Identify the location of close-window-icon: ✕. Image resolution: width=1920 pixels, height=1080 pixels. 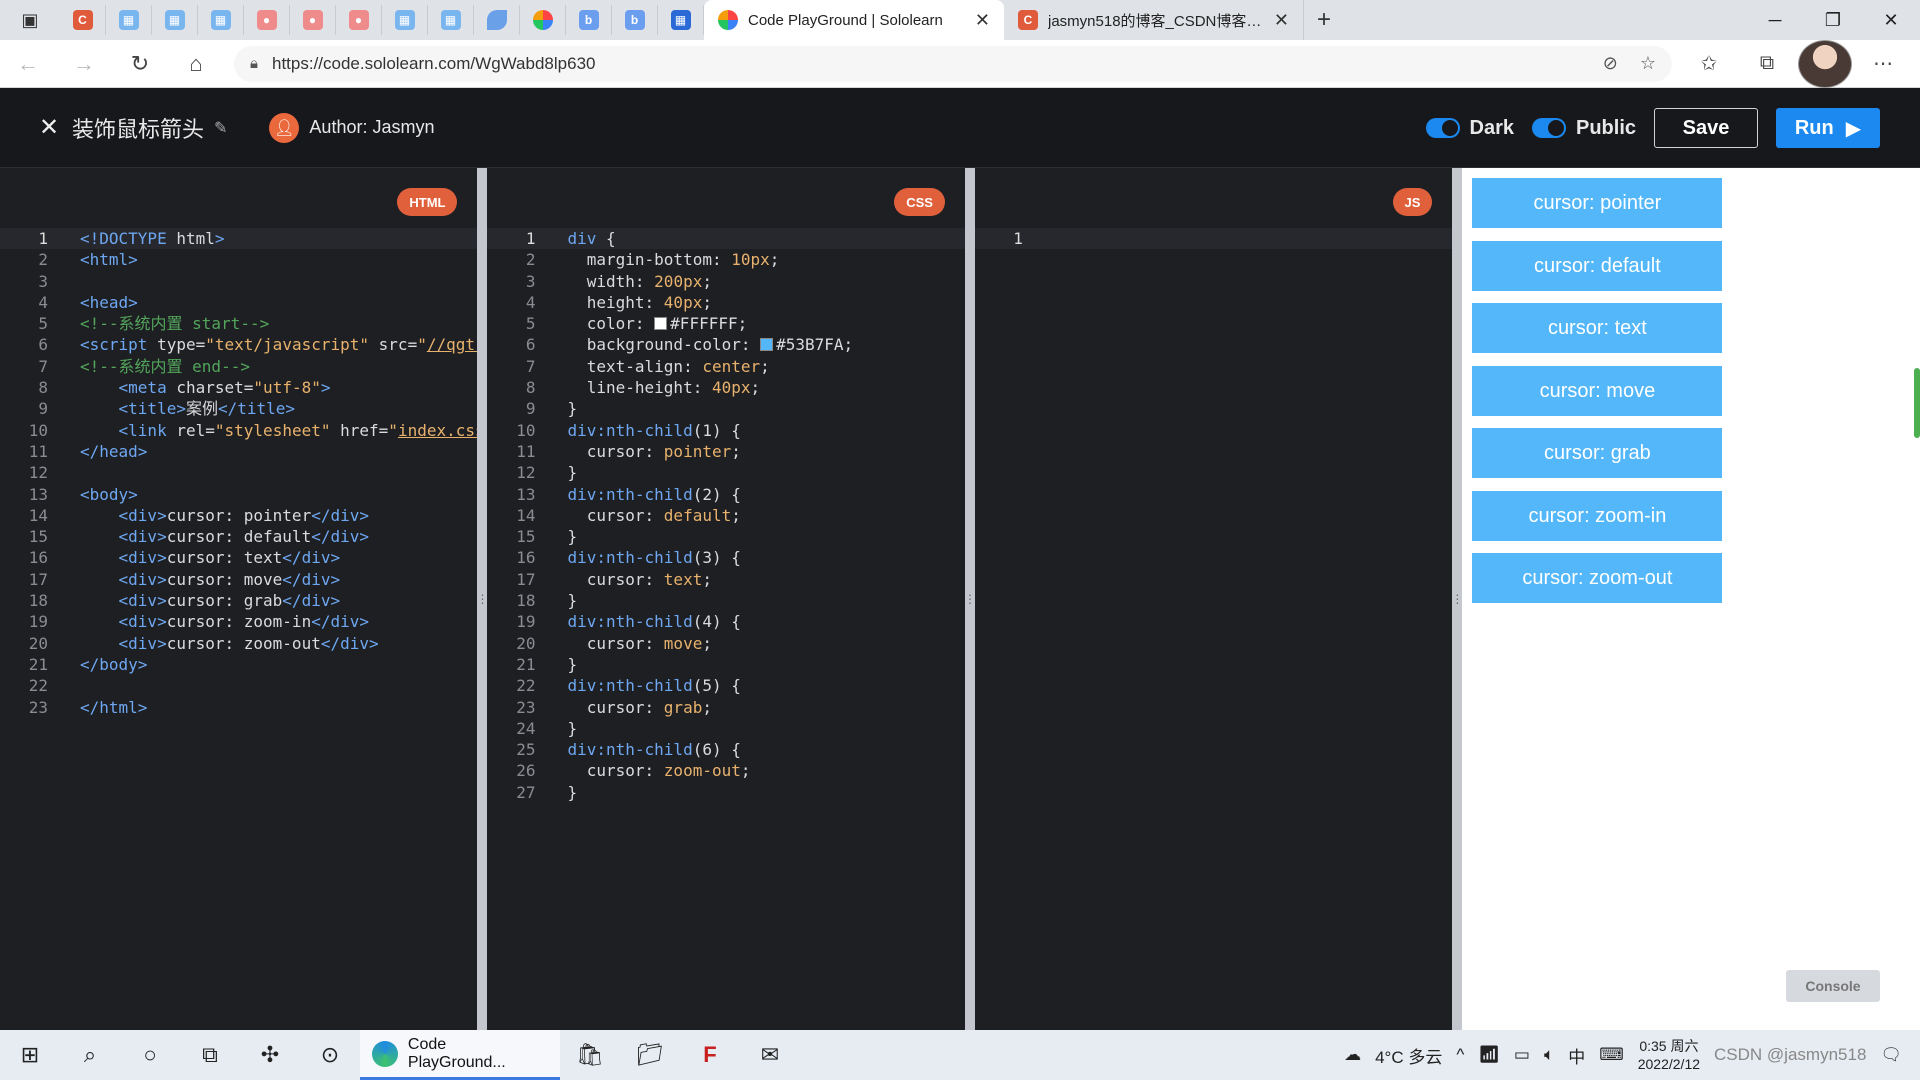
(1891, 20).